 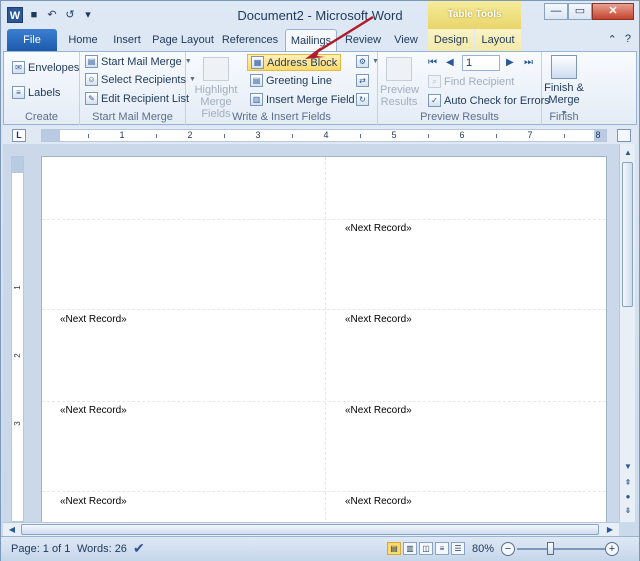 I want to click on preview-results-button: Preview Results, so click(x=400, y=82).